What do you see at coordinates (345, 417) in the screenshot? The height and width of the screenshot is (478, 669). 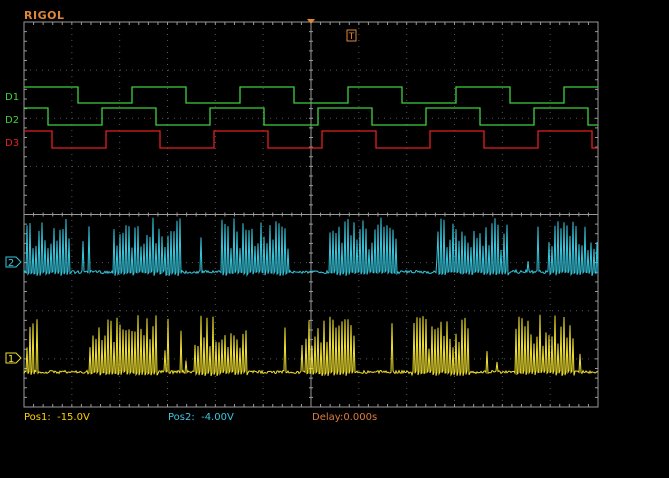 I see `delay-readout: Delay:0.000s` at bounding box center [345, 417].